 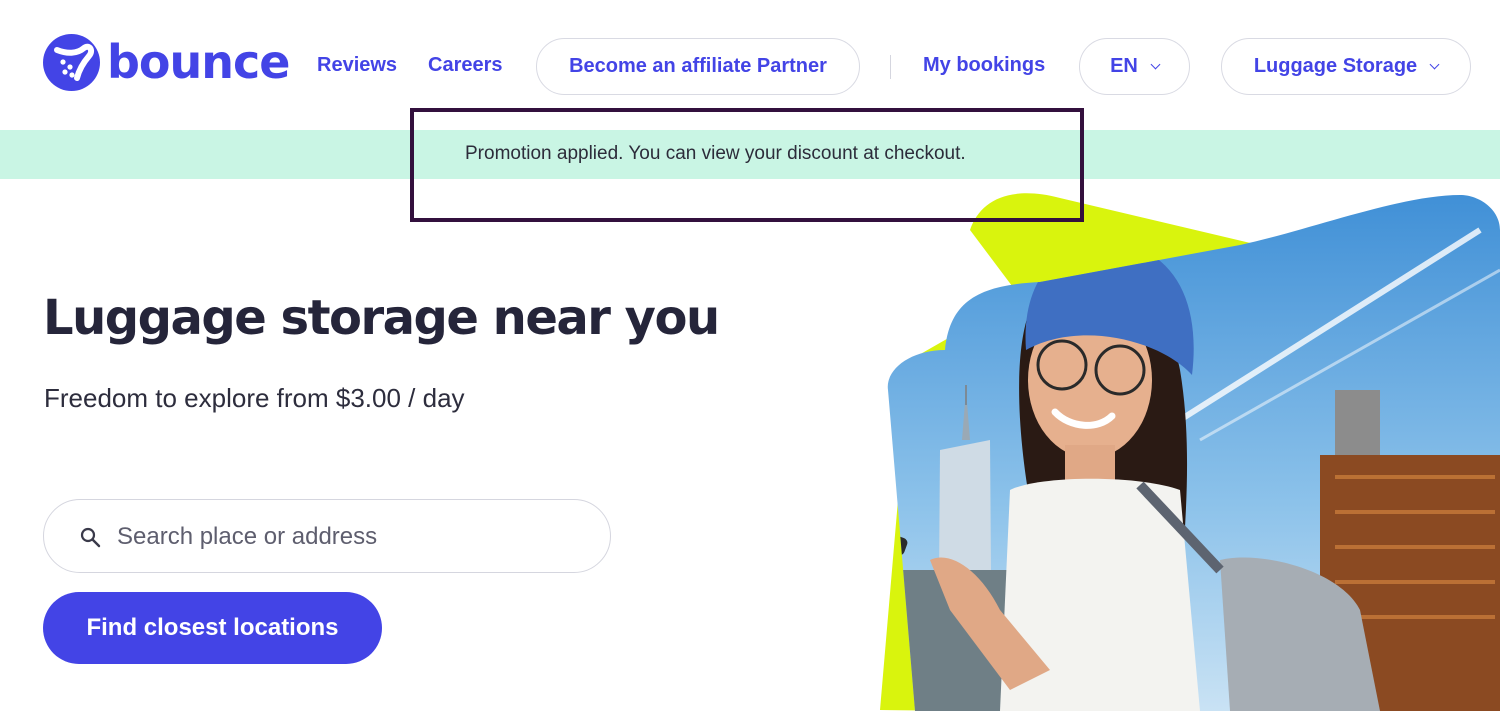 I want to click on nav-my-bookings-link: My bookings, so click(x=984, y=65).